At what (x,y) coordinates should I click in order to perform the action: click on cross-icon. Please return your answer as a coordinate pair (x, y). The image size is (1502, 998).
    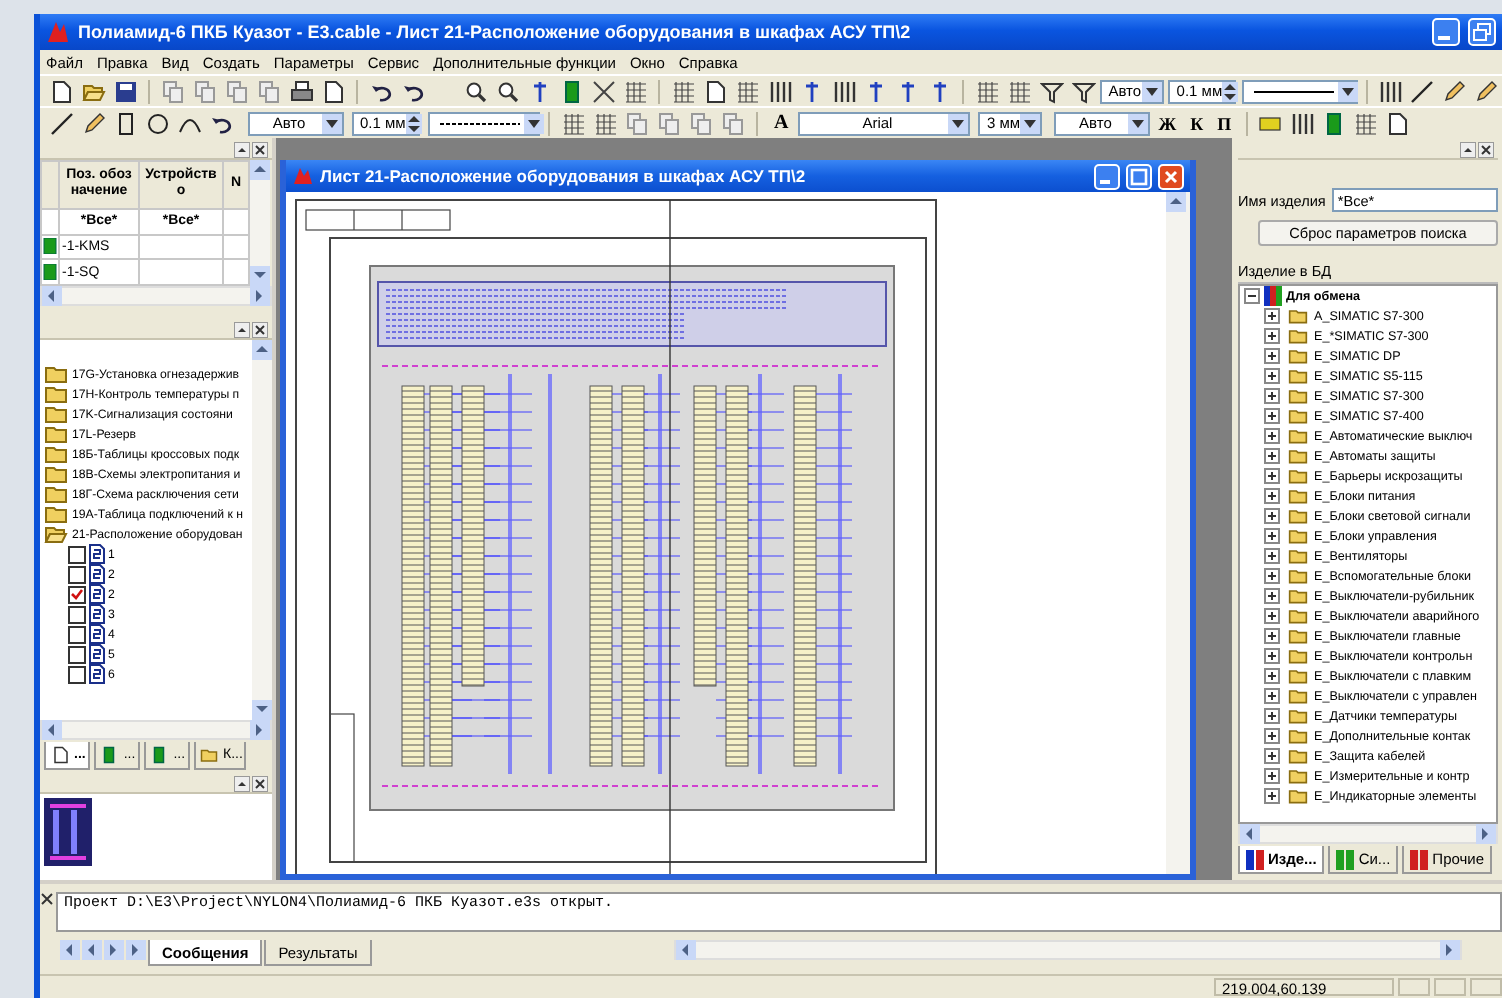
    Looking at the image, I should click on (603, 91).